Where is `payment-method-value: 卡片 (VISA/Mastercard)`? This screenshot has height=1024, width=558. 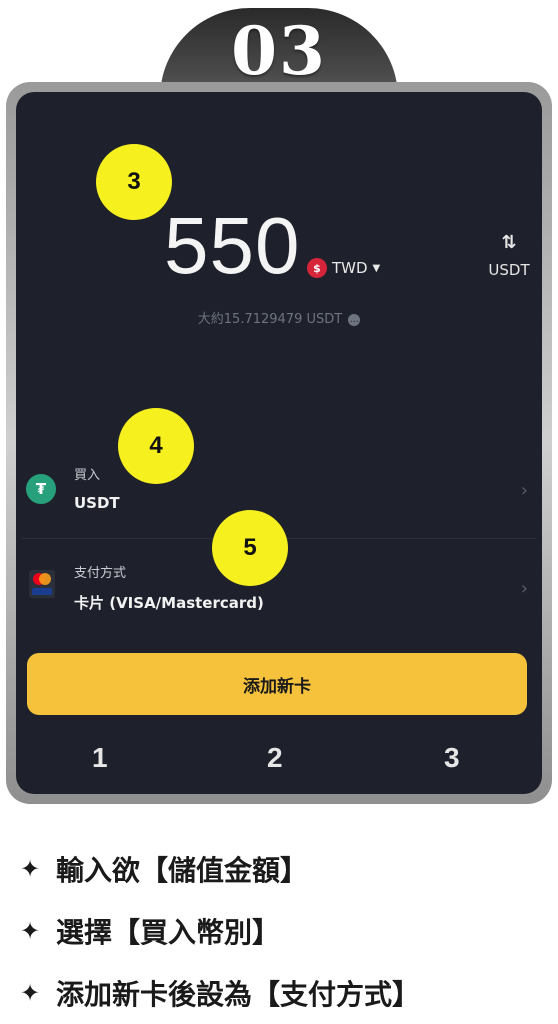 payment-method-value: 卡片 (VISA/Mastercard) is located at coordinates (169, 603).